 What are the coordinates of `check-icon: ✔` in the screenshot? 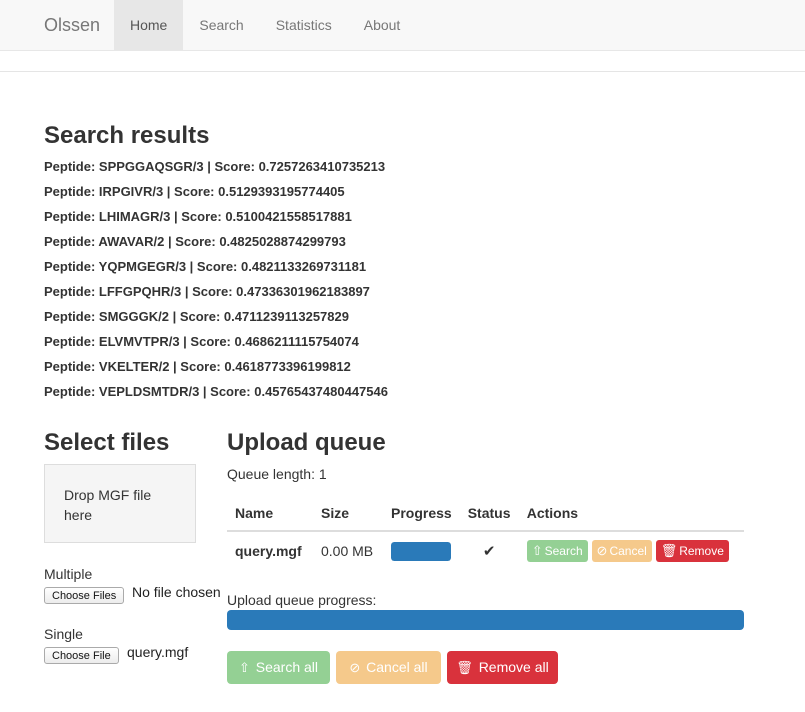 It's located at (489, 551).